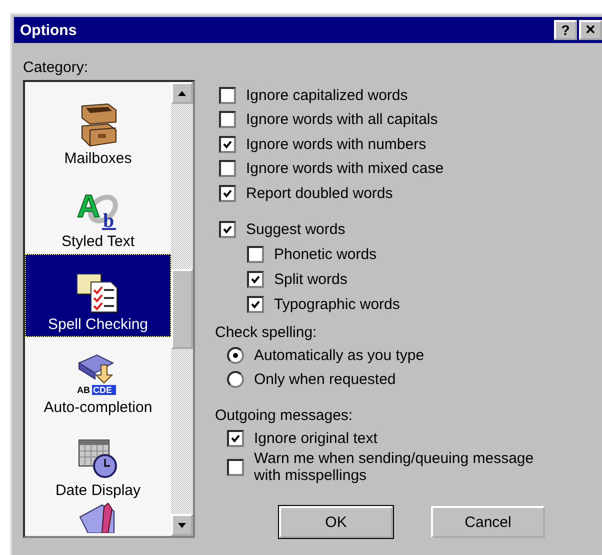 This screenshot has height=555, width=602. Describe the element at coordinates (311, 279) in the screenshot. I see `option-label: Split words` at that location.